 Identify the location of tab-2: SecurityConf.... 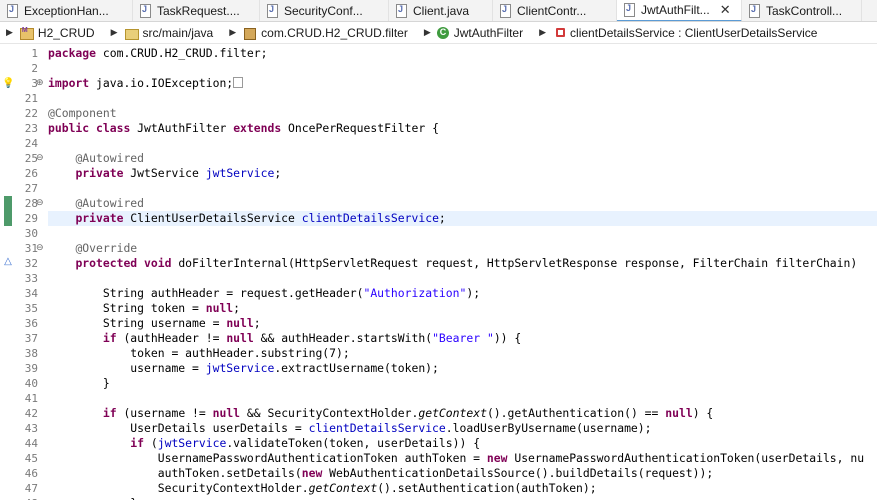
(324, 10).